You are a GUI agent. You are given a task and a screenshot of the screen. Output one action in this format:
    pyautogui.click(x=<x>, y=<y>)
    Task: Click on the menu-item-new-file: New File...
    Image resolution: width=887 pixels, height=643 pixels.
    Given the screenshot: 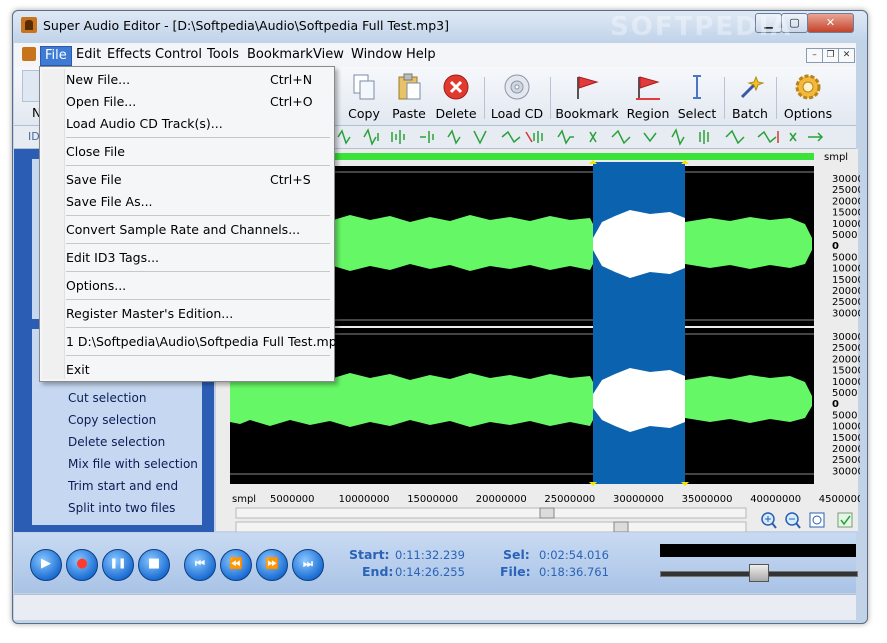 What is the action you would take?
    pyautogui.click(x=98, y=79)
    